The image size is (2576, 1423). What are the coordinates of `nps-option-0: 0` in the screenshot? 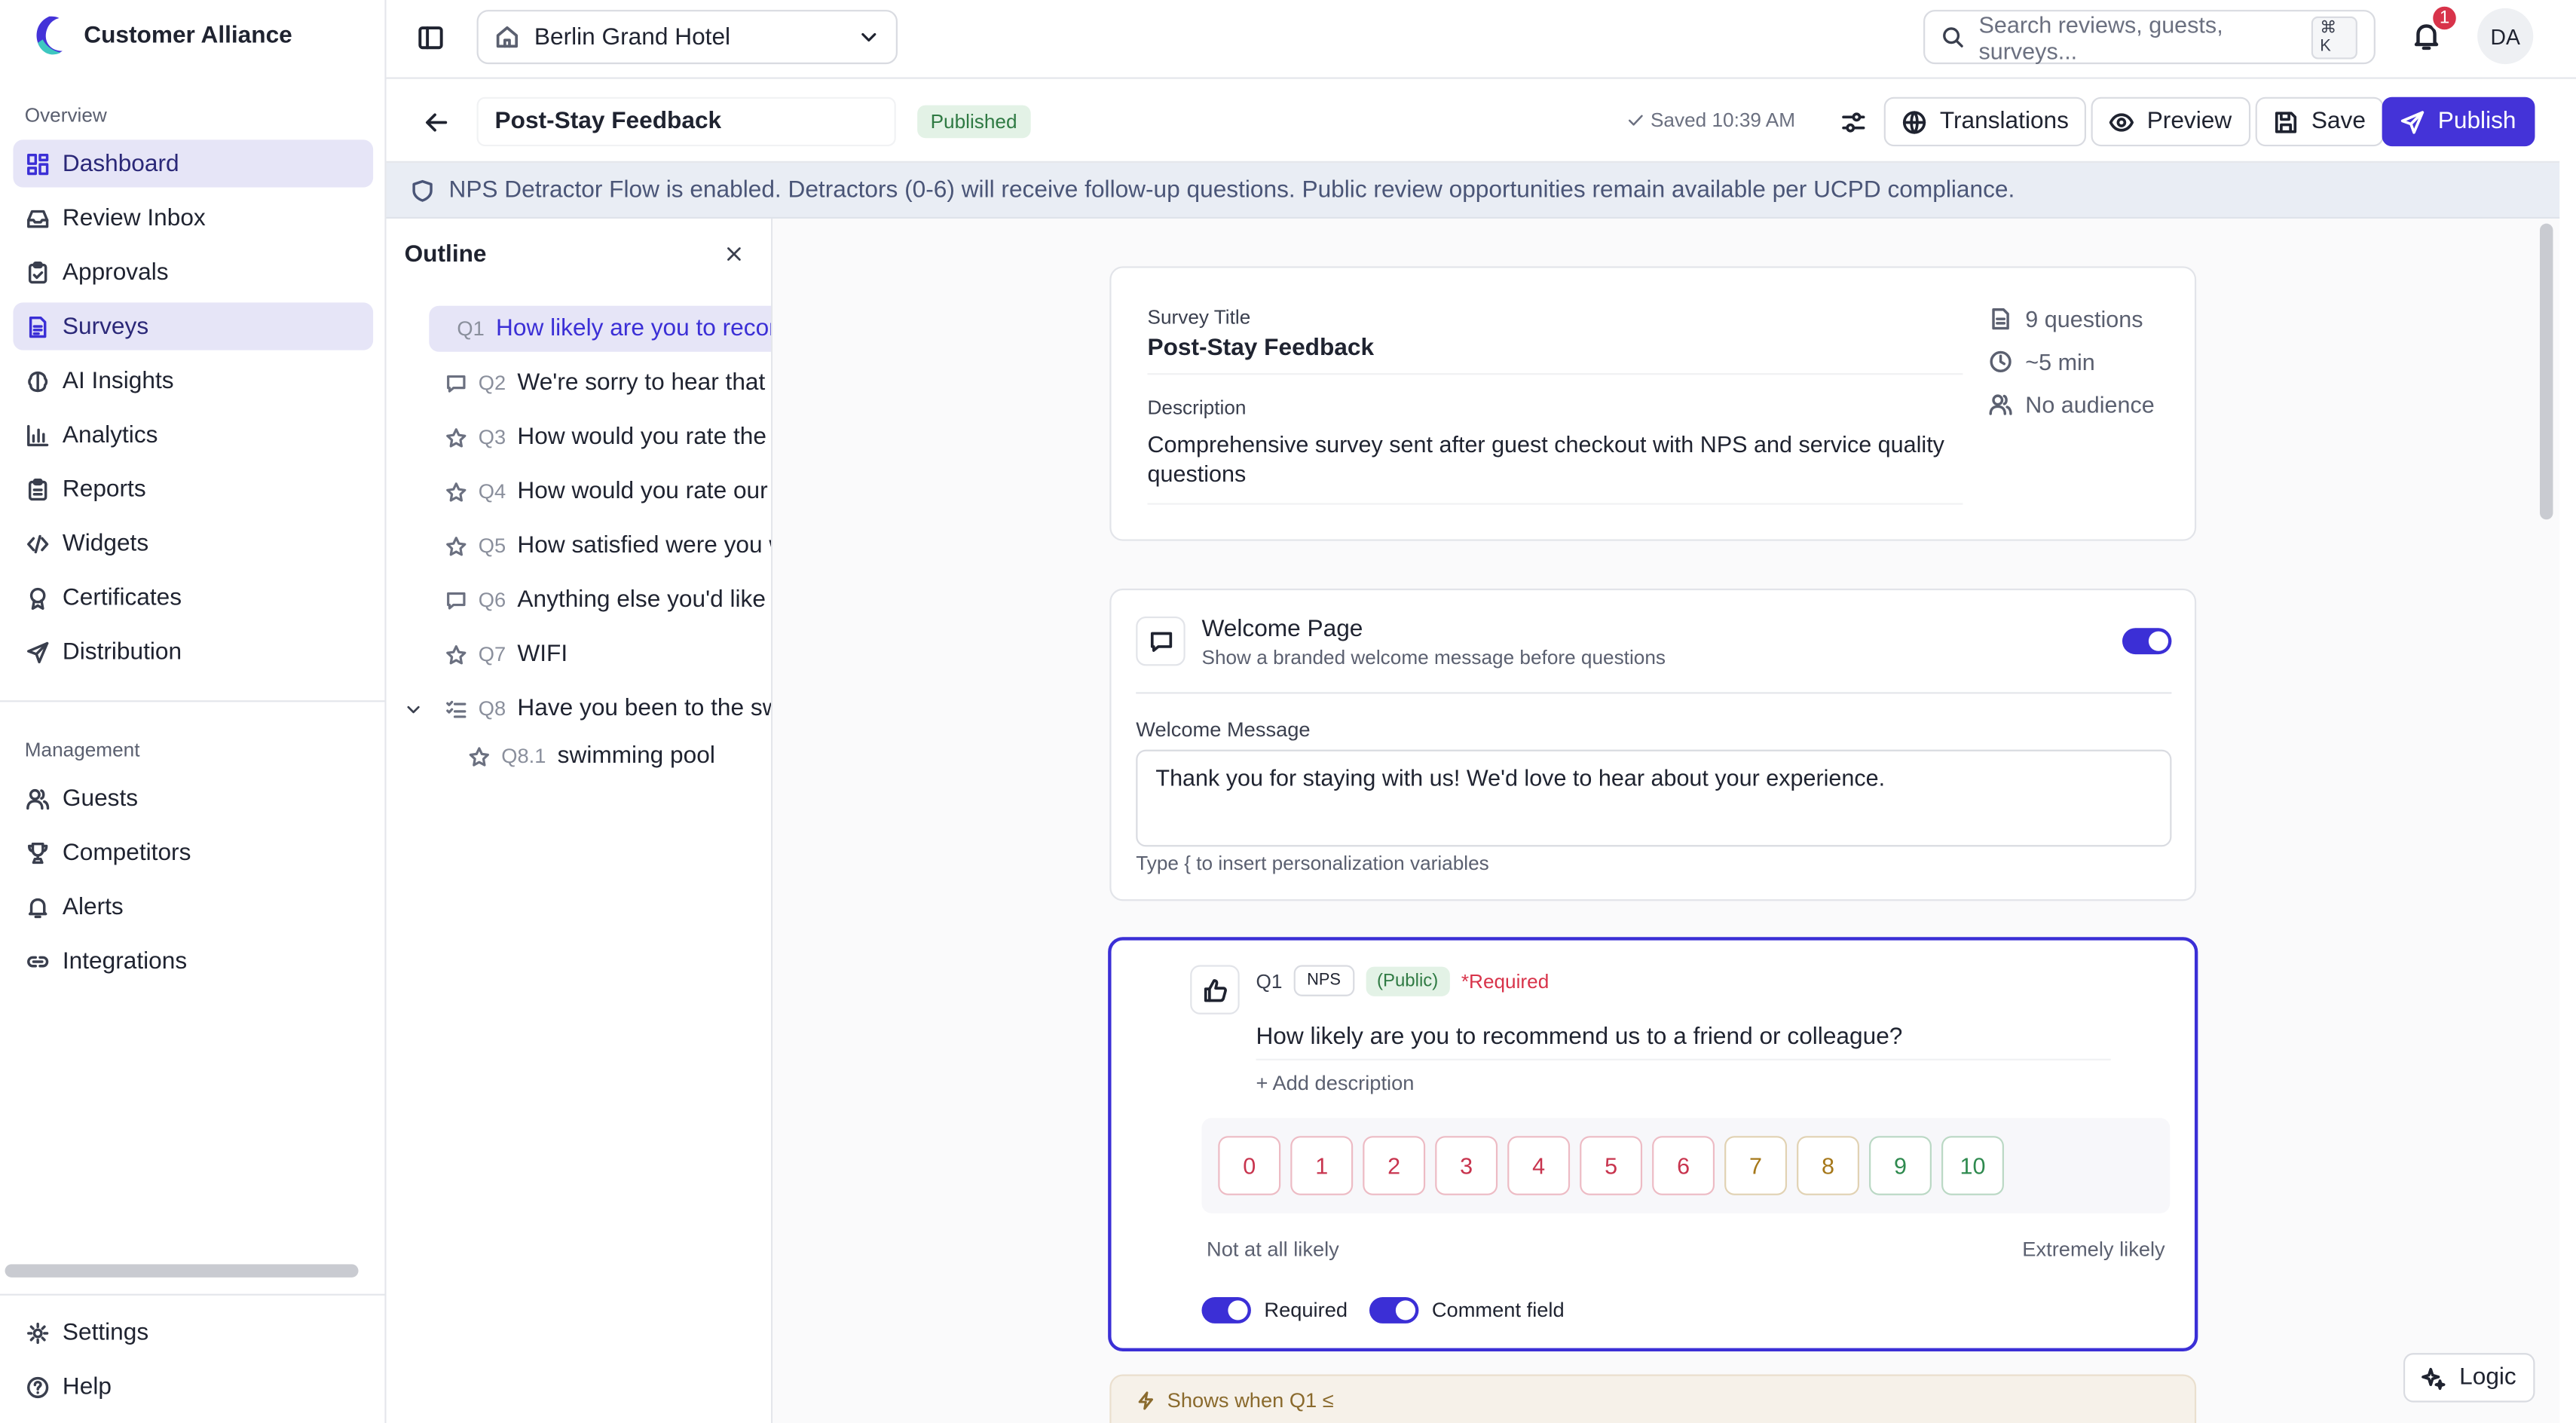 It's located at (1249, 1165).